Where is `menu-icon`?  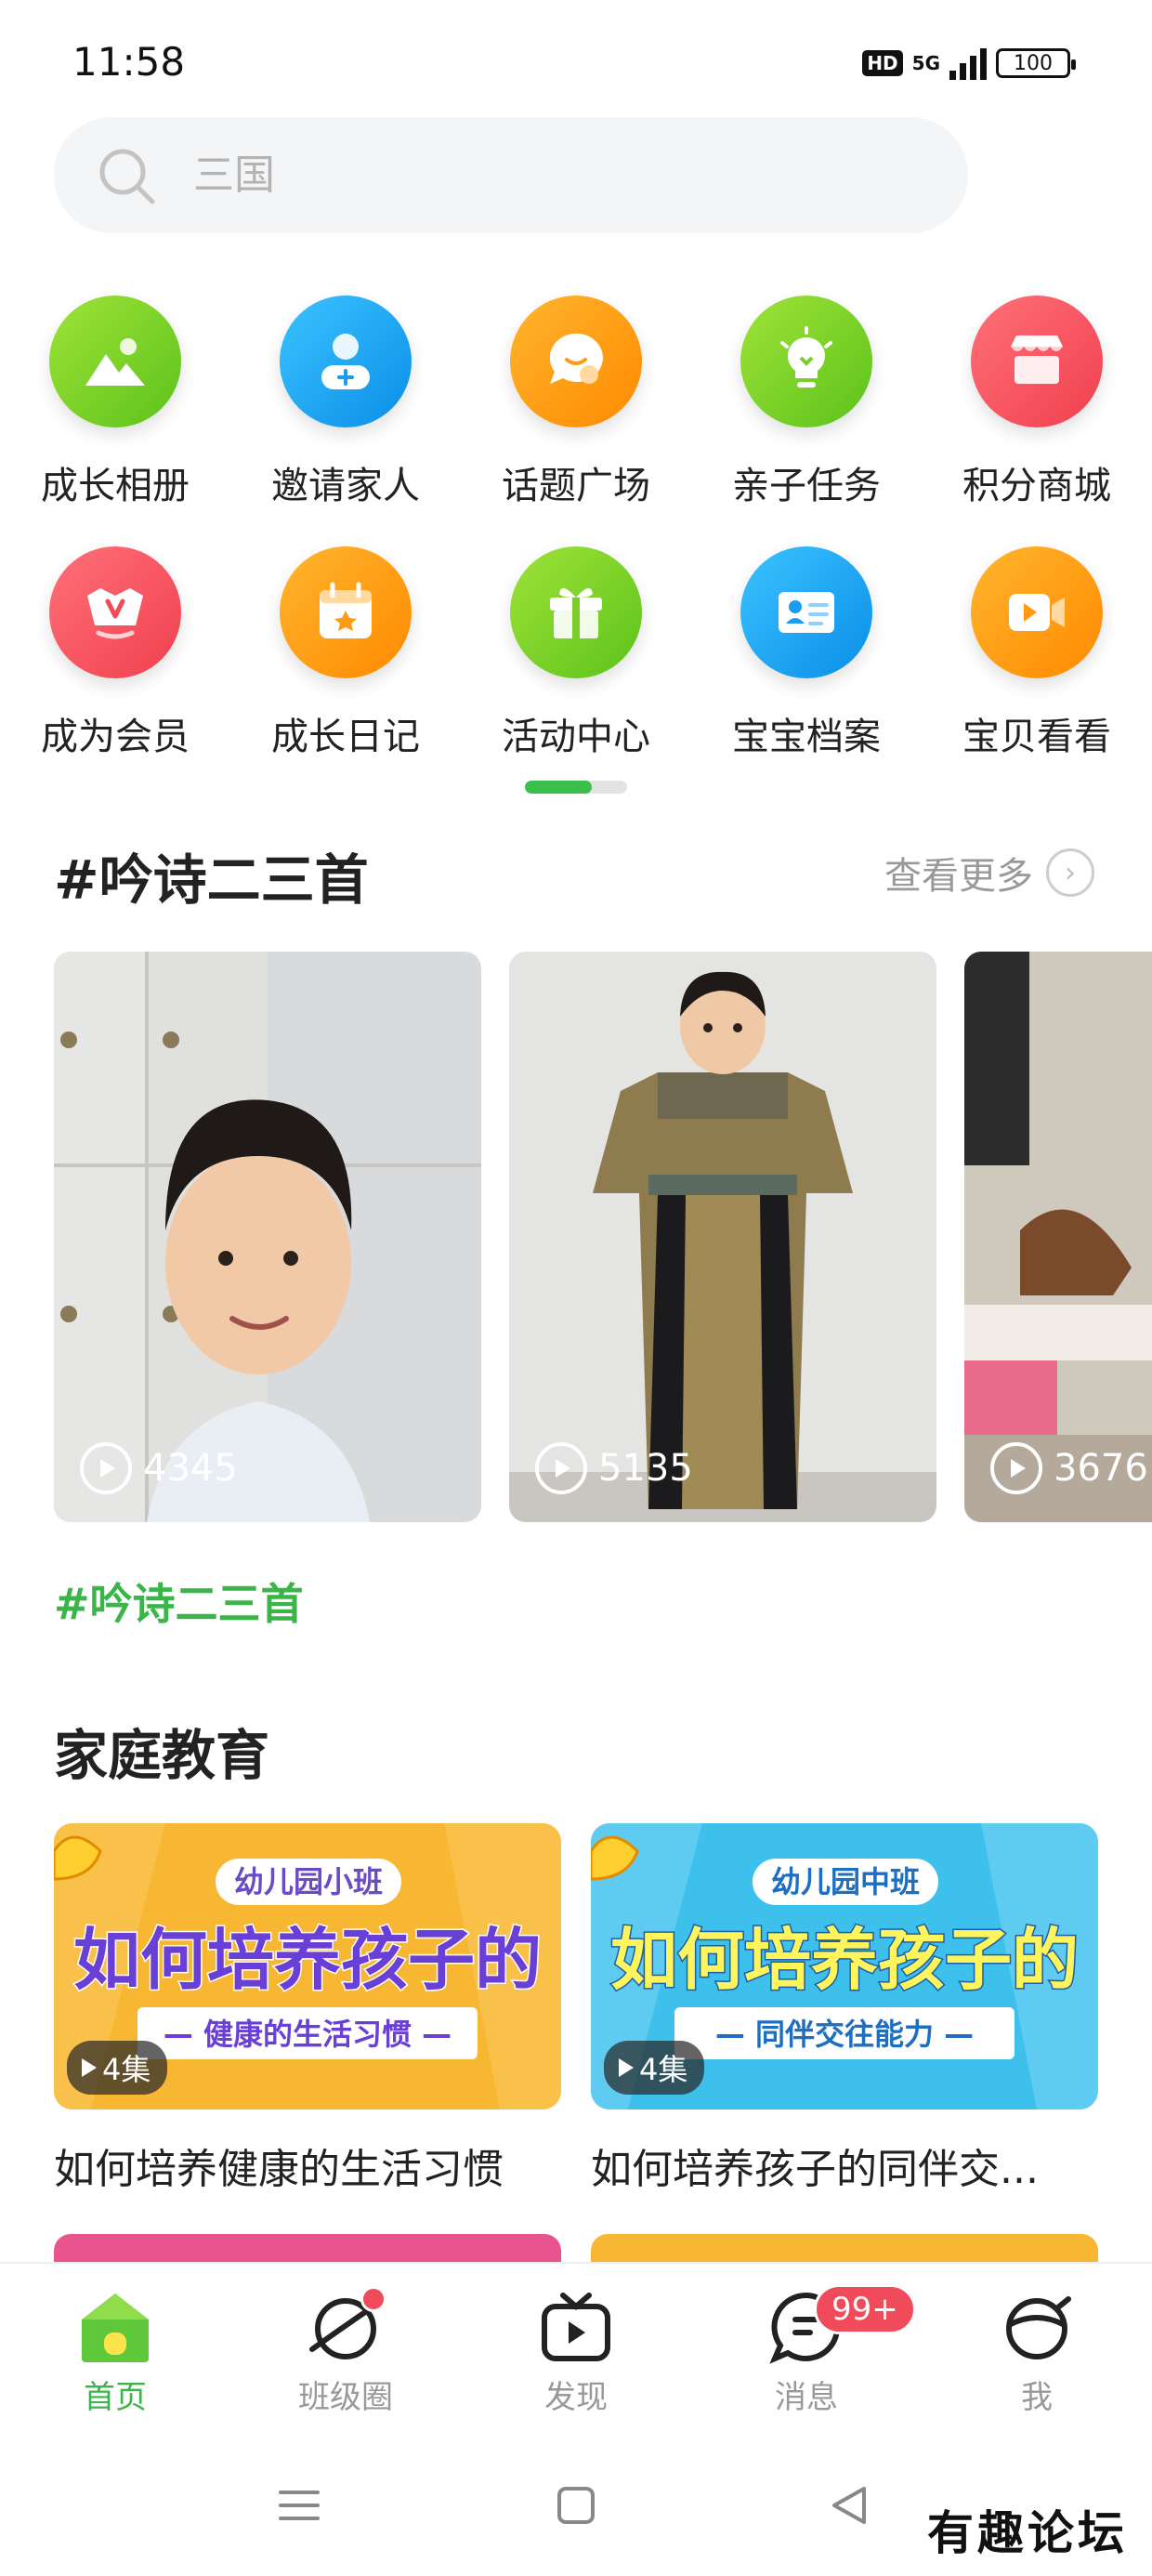
menu-icon is located at coordinates (299, 2505).